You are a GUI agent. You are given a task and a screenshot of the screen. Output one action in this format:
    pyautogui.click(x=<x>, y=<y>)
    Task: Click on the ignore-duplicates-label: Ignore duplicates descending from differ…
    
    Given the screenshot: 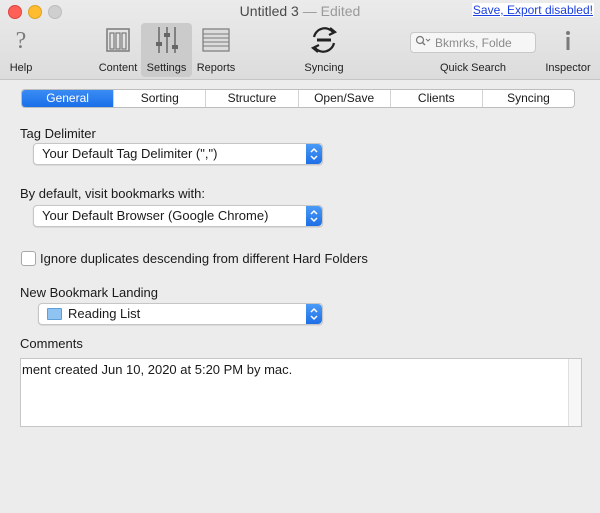 What is the action you would take?
    pyautogui.click(x=204, y=258)
    